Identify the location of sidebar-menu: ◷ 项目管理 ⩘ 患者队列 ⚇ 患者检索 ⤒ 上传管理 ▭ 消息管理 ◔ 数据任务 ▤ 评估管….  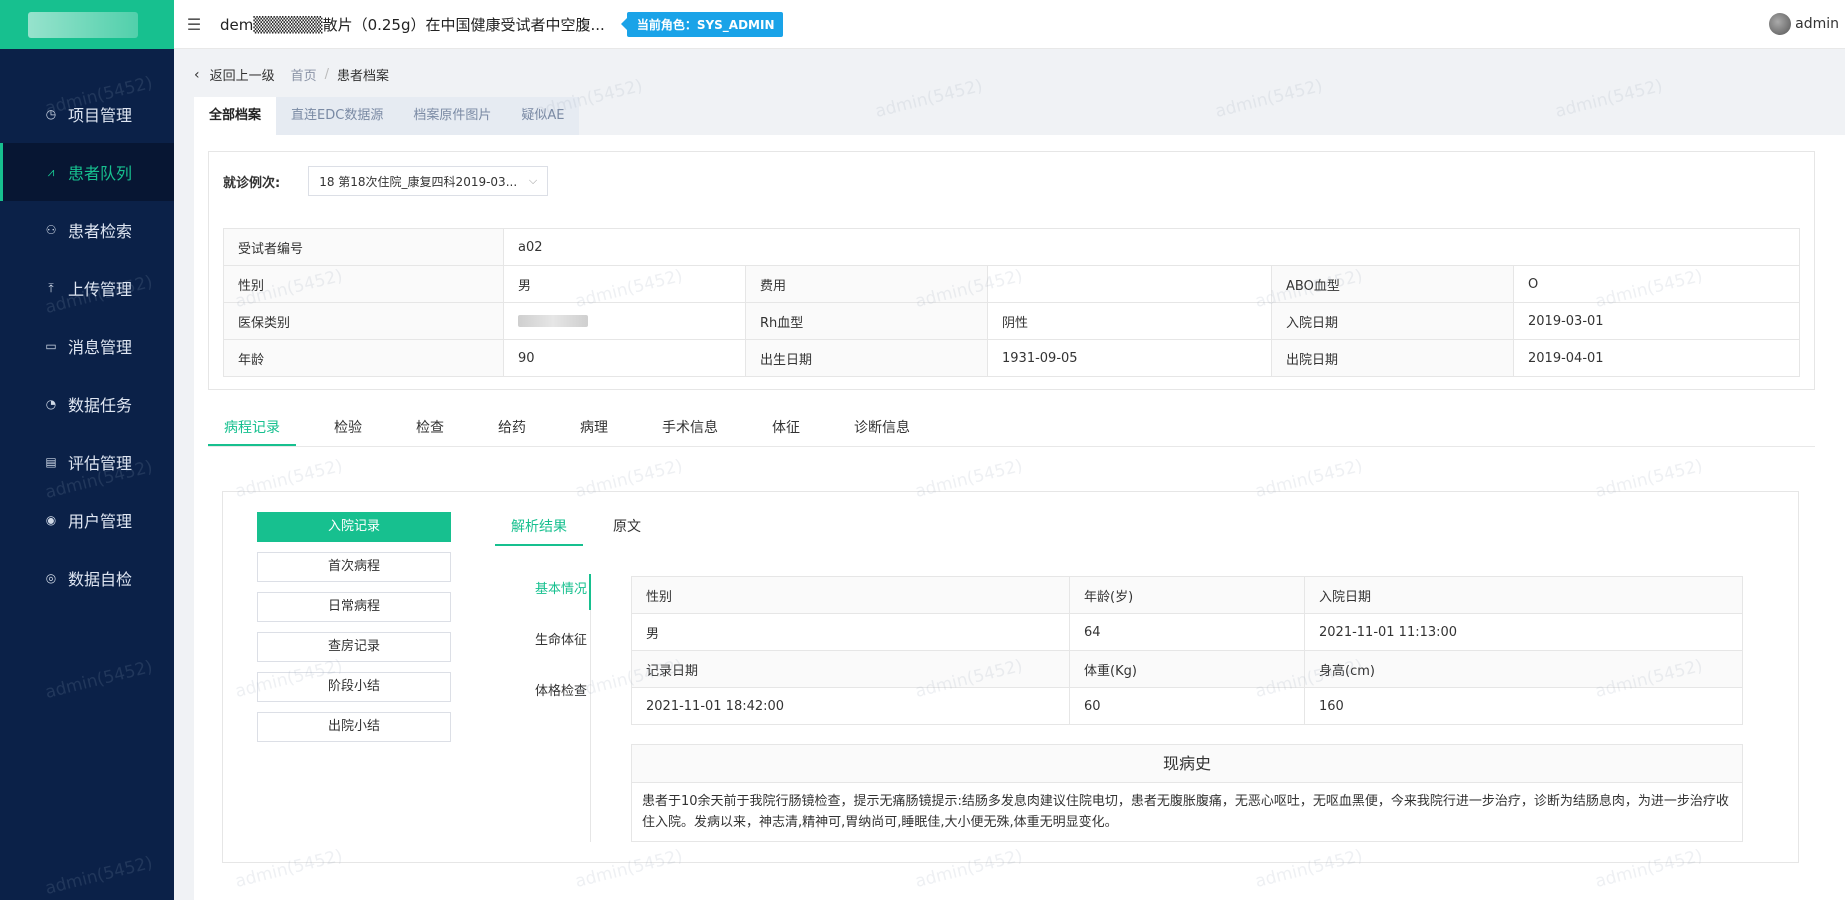
(87, 346).